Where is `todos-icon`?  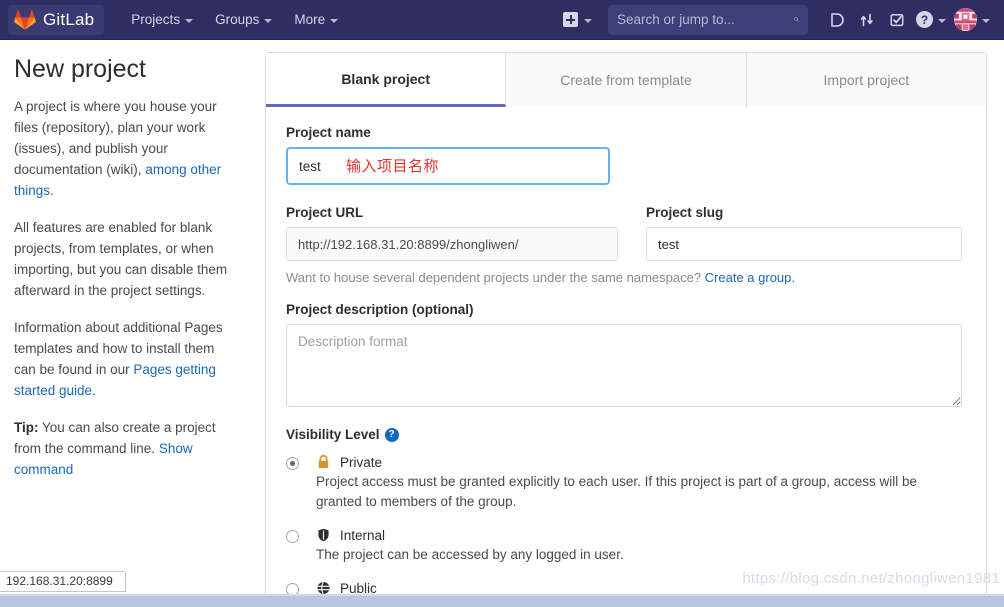 todos-icon is located at coordinates (897, 19).